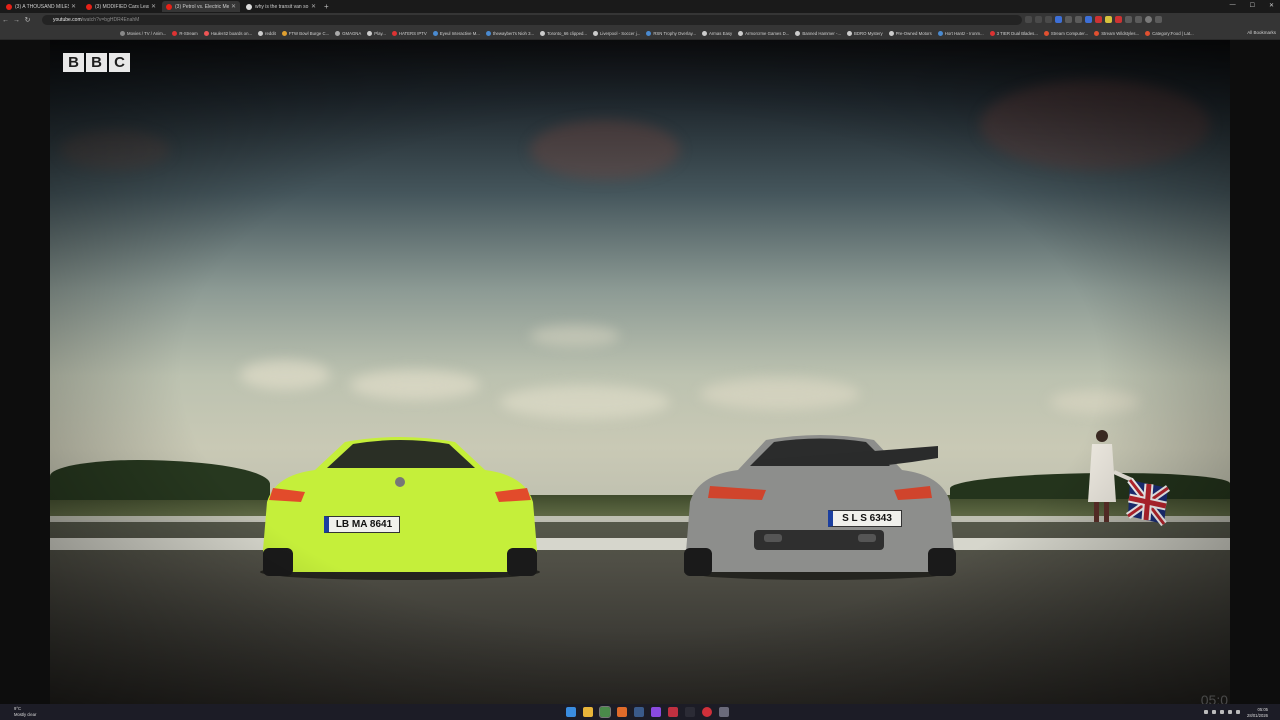  Describe the element at coordinates (267, 33) in the screenshot. I see `bookmark-item: reddit` at that location.